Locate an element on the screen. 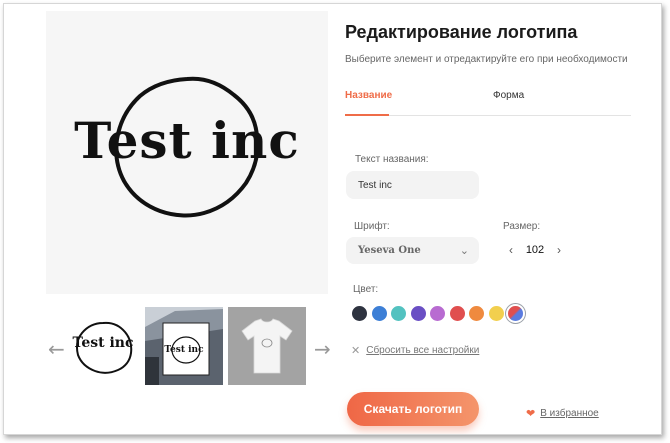 The height and width of the screenshot is (443, 670). add-to-favorites-link: ❤ В избранное is located at coordinates (562, 413).